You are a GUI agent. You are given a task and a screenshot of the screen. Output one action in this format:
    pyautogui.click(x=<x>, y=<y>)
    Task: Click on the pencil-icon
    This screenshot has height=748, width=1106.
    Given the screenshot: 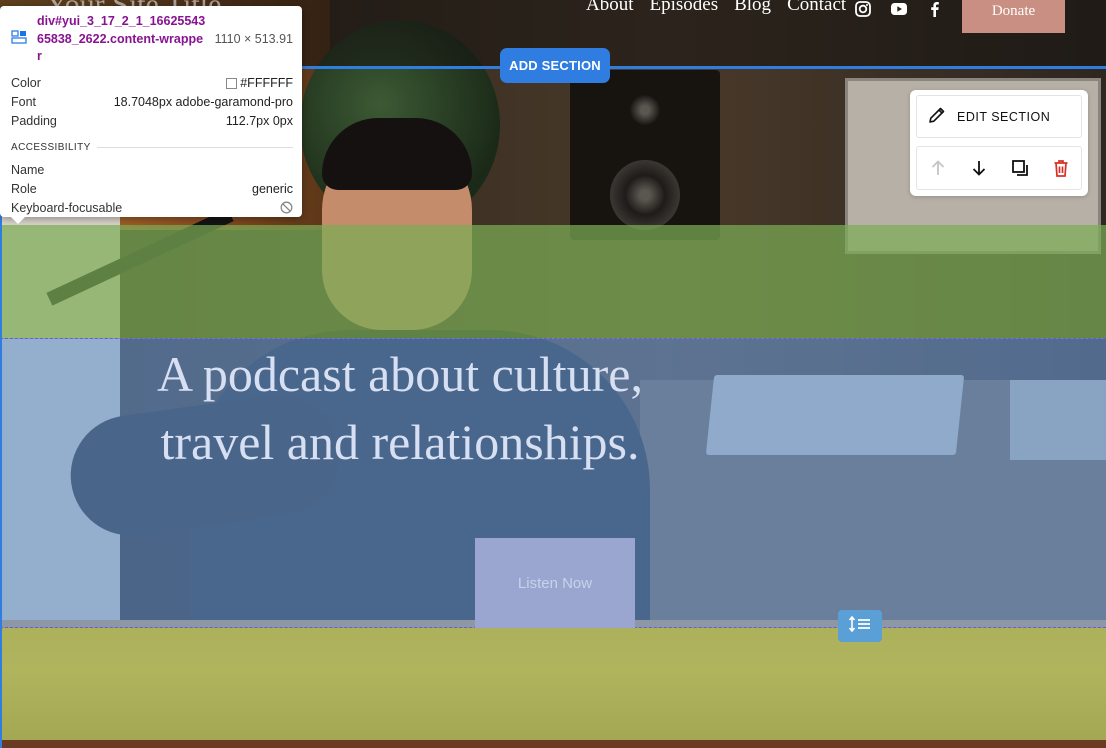 What is the action you would take?
    pyautogui.click(x=937, y=116)
    